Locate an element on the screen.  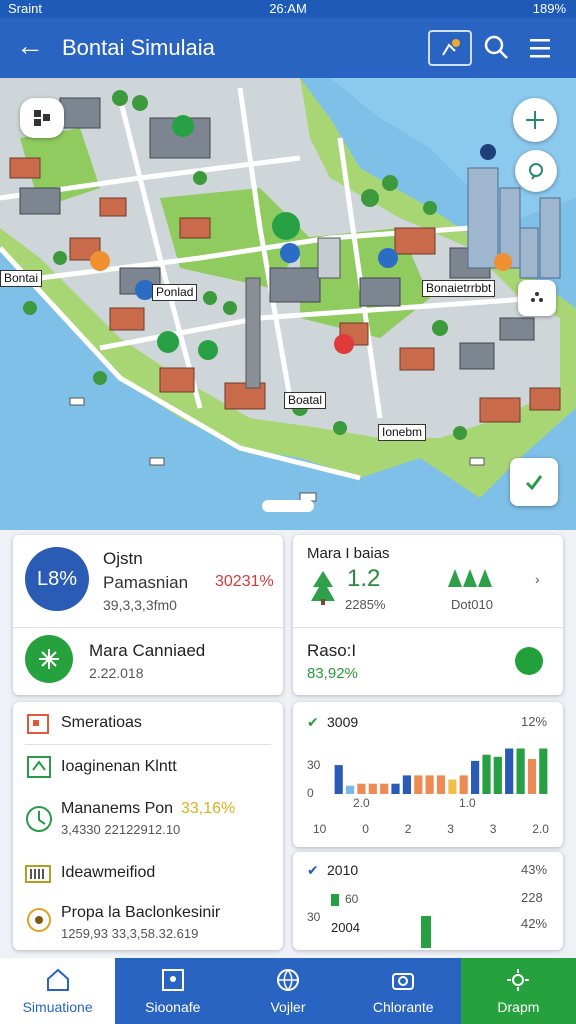
back-arrow-icon: ← is located at coordinates (30, 46).